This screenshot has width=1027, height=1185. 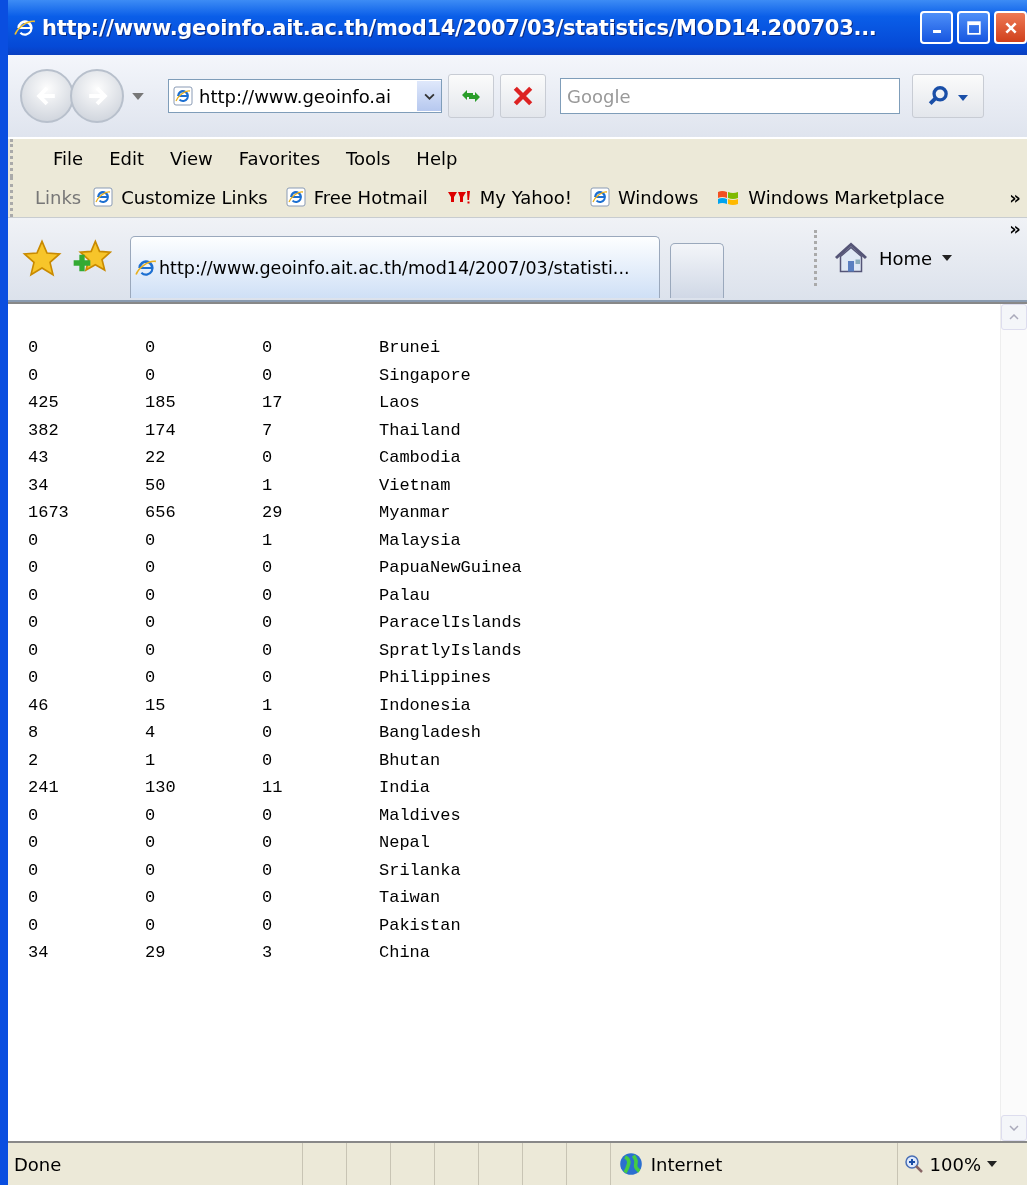 I want to click on close-button, so click(x=1010, y=27).